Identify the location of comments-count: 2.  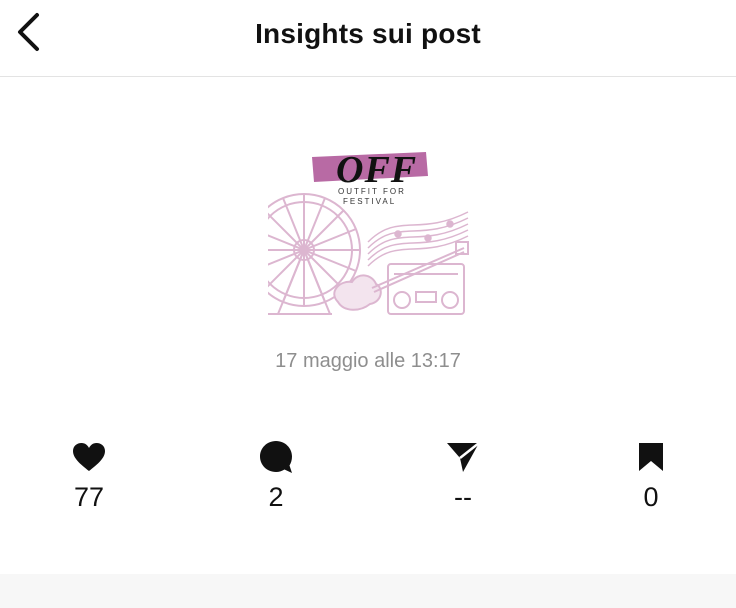
(276, 497).